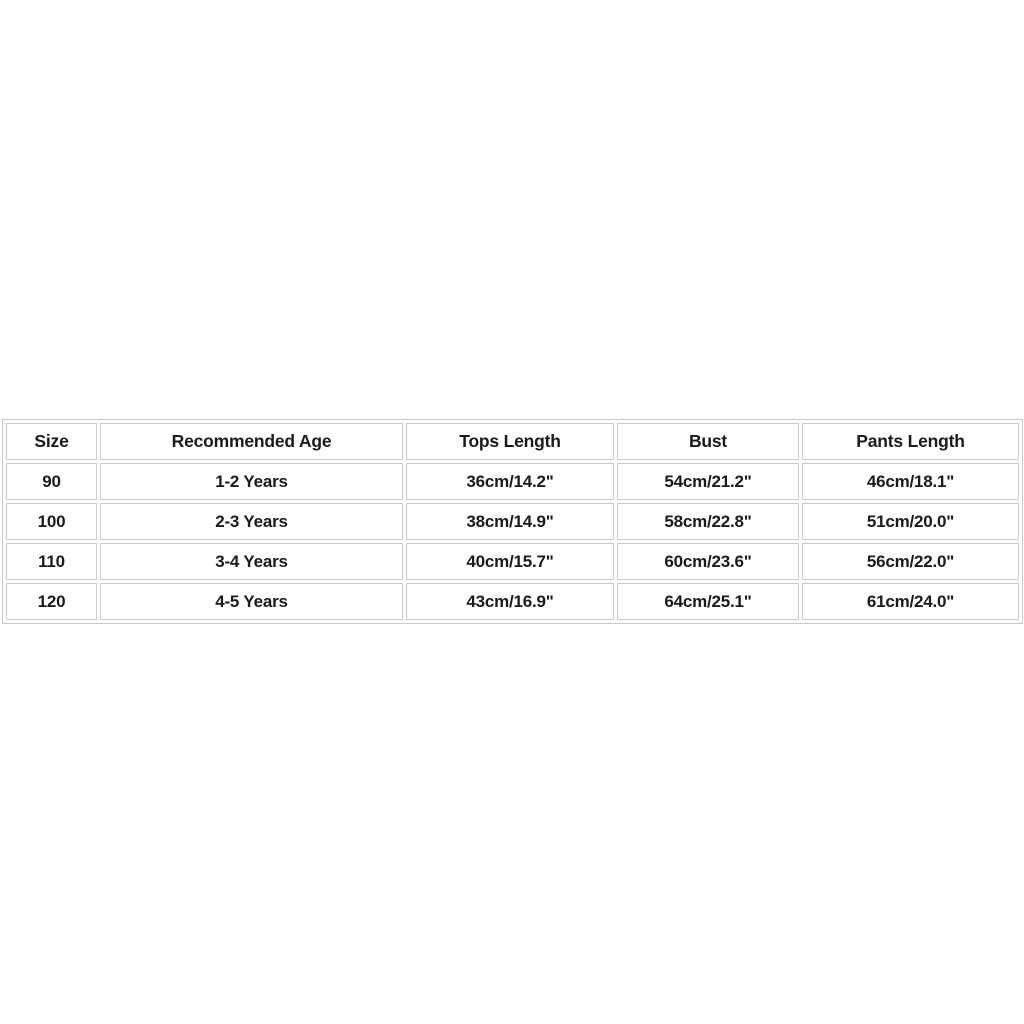  I want to click on cell-tops-length: 38cm/14.9", so click(510, 521).